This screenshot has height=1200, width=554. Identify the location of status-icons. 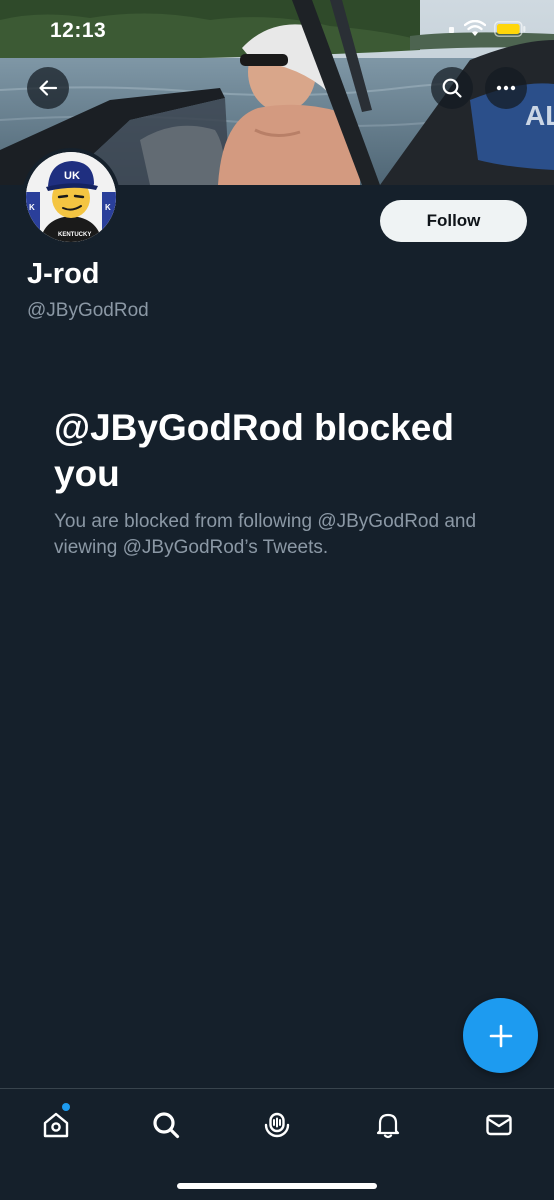
(487, 30).